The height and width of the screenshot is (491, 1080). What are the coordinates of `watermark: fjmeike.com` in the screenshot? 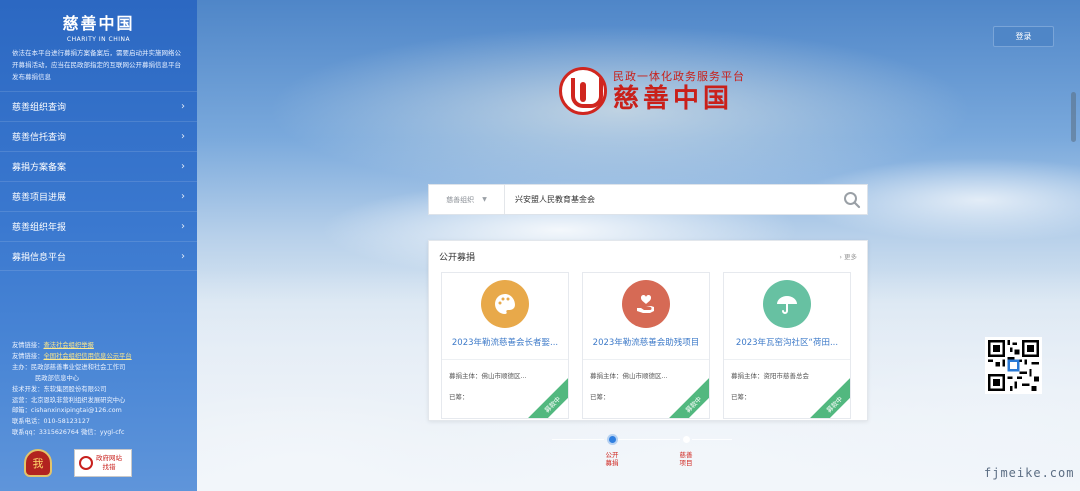 It's located at (1029, 473).